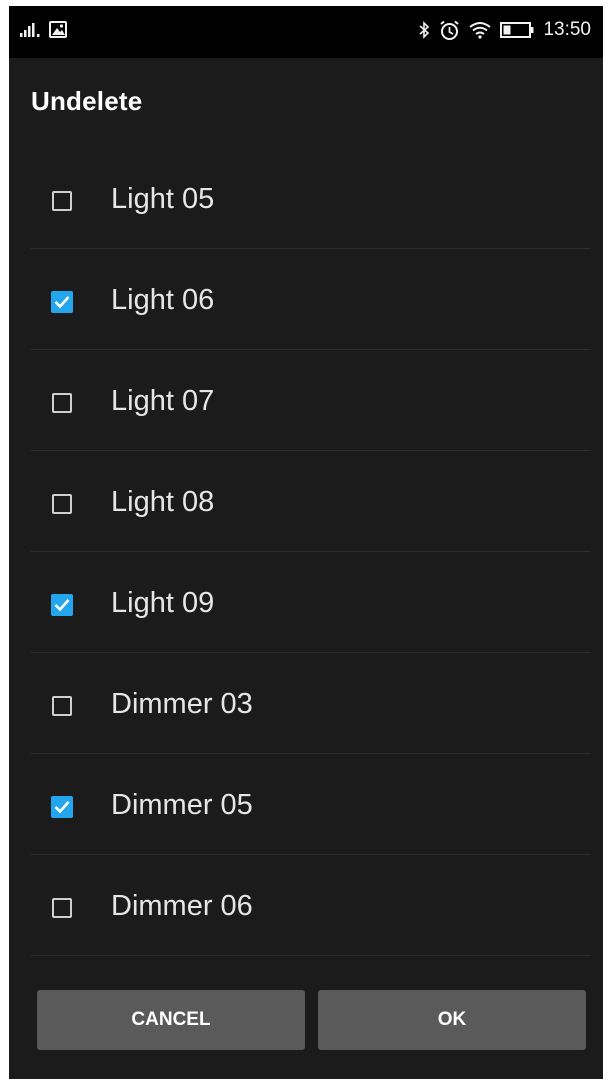  What do you see at coordinates (311, 602) in the screenshot?
I see `list-item: Light 09` at bounding box center [311, 602].